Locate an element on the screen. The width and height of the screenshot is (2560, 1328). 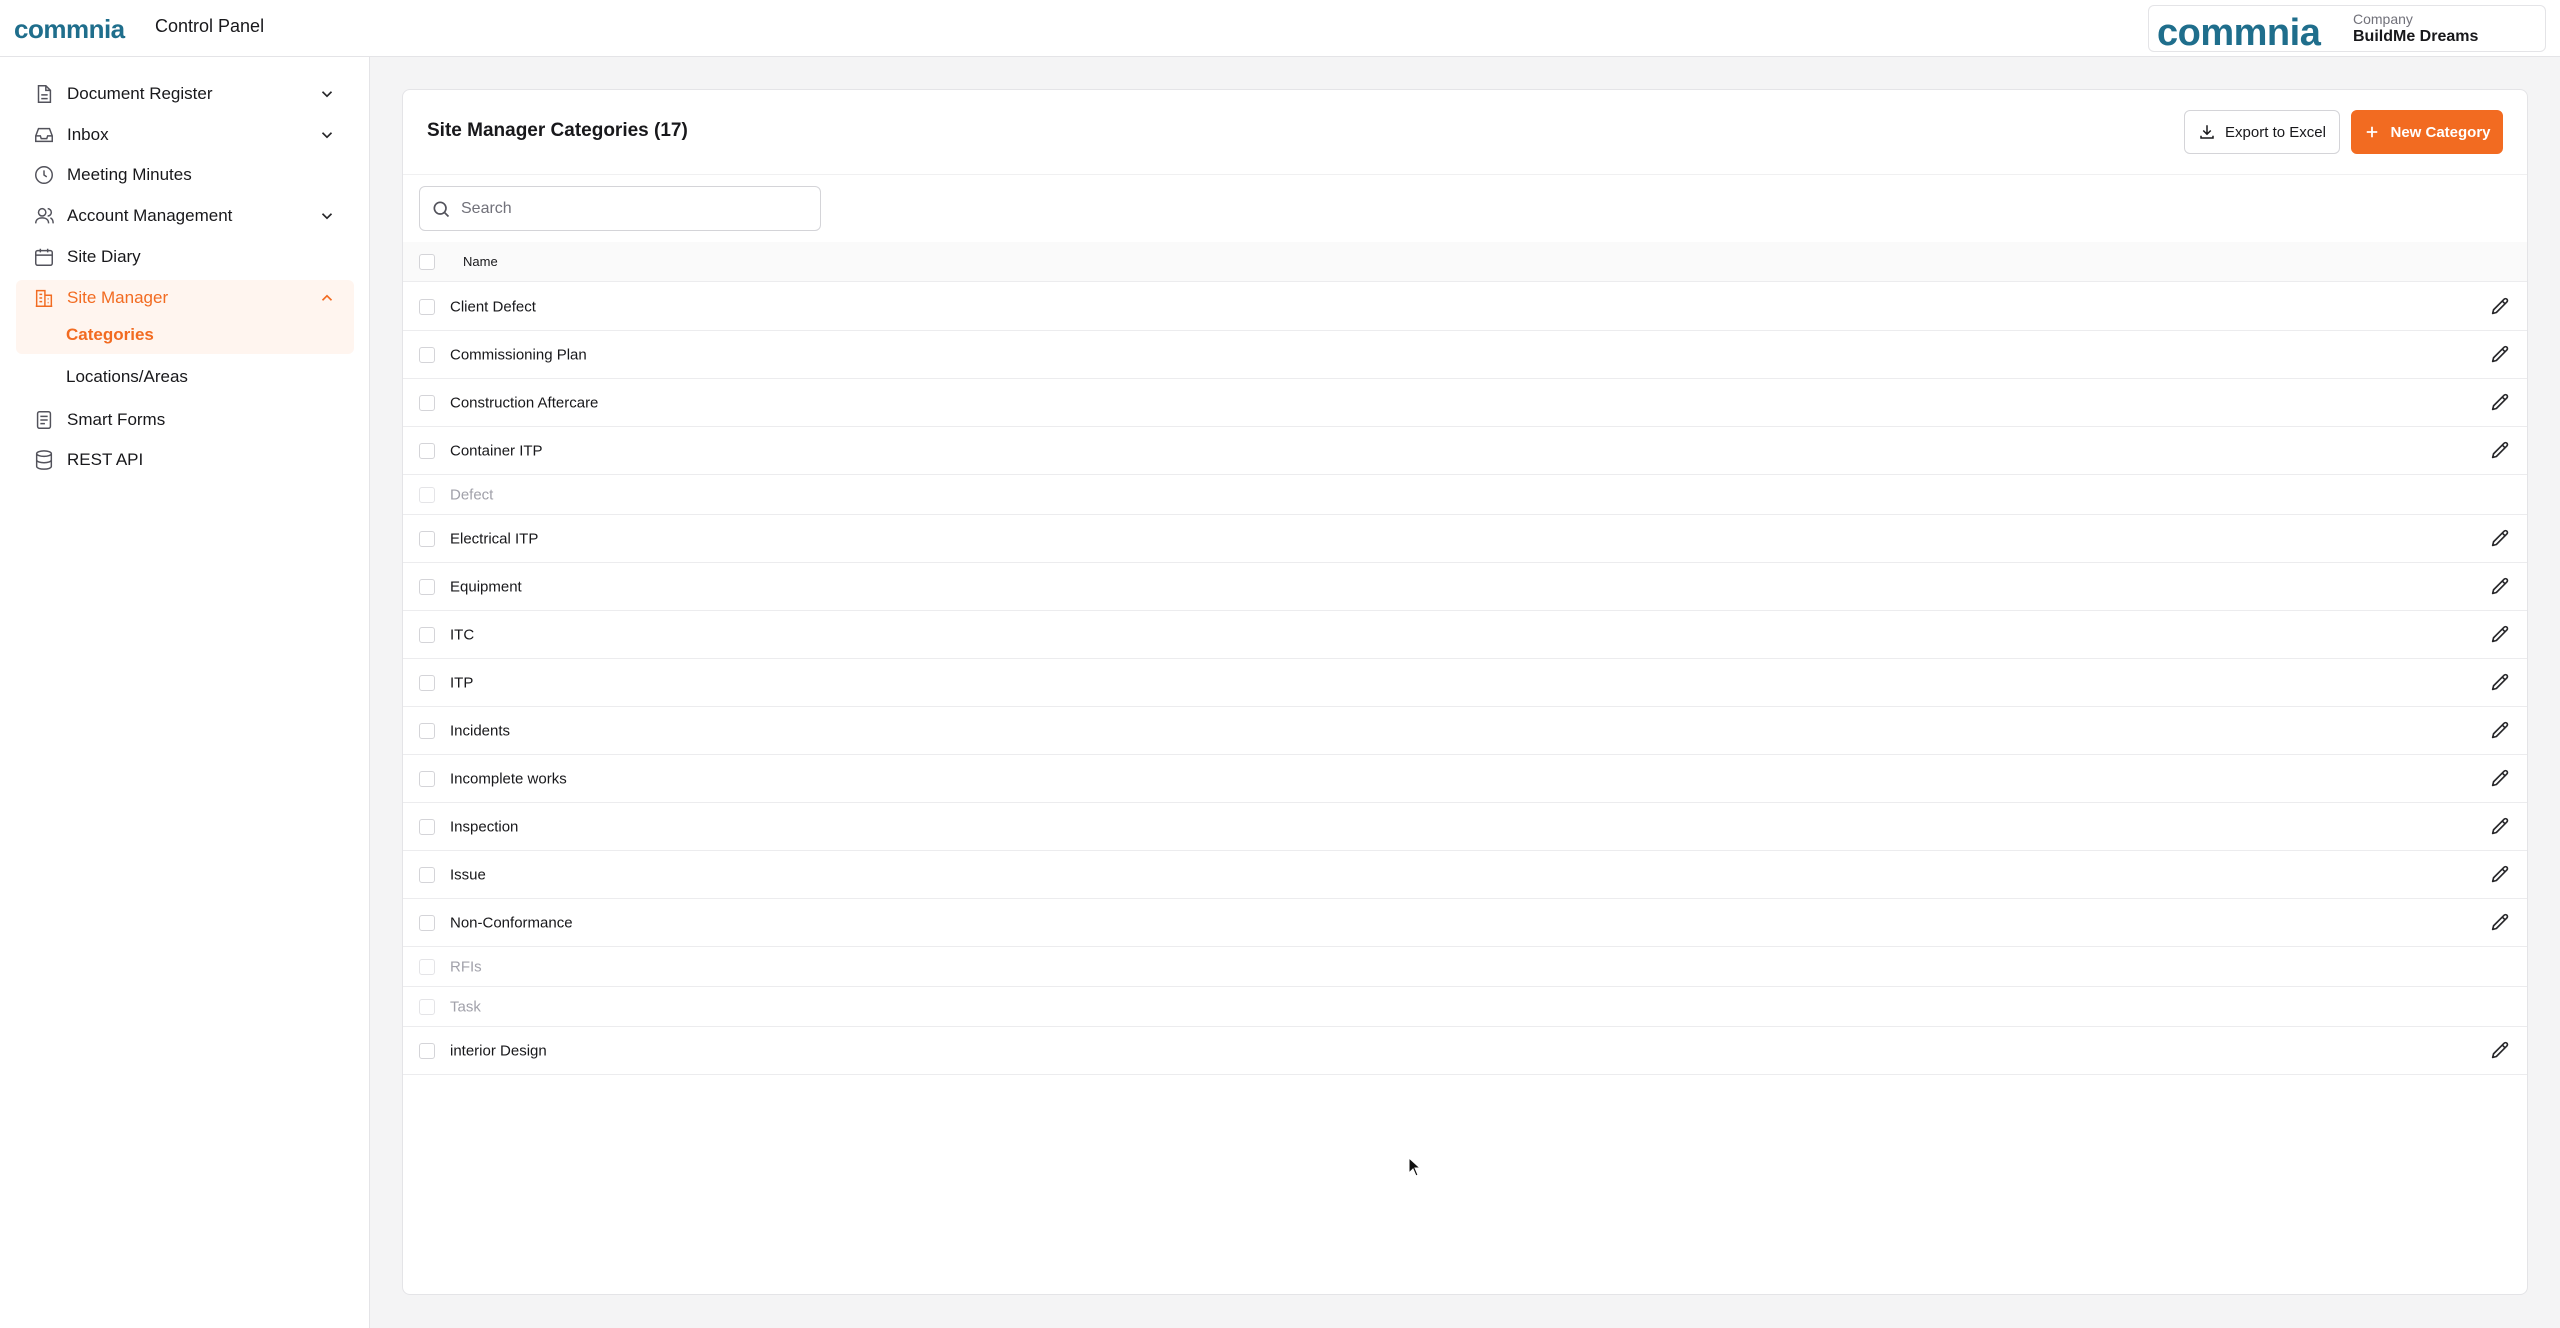
column-header-name: Name is located at coordinates (480, 261).